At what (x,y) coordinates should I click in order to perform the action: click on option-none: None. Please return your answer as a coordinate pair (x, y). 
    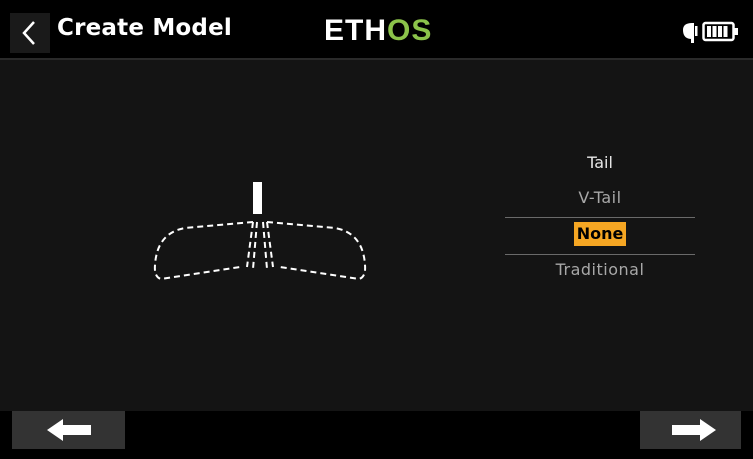
    Looking at the image, I should click on (600, 234).